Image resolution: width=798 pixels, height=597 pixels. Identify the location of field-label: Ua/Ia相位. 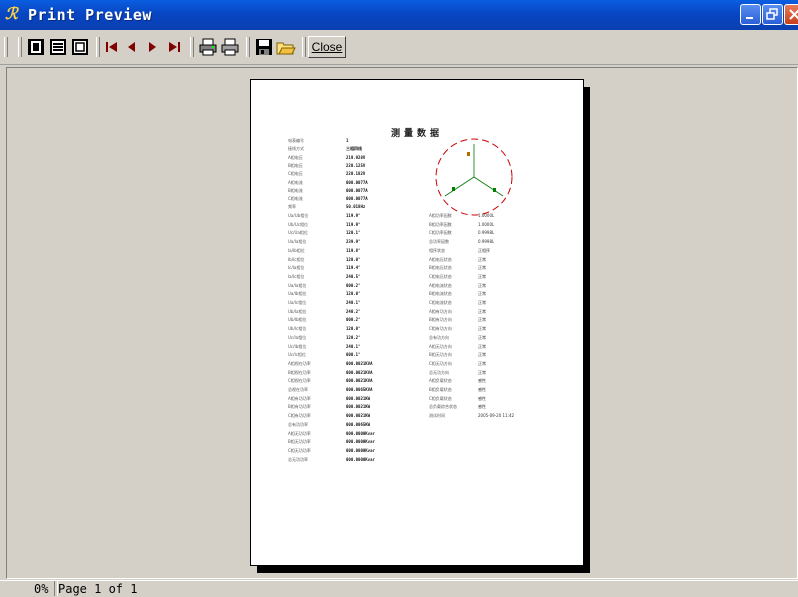
(297, 285).